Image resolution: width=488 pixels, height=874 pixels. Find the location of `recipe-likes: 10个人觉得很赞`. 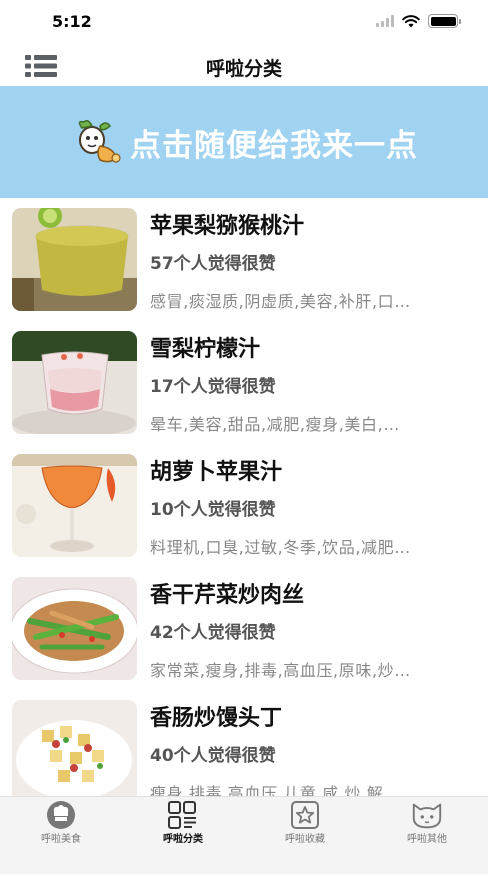

recipe-likes: 10个人觉得很赞 is located at coordinates (213, 510).